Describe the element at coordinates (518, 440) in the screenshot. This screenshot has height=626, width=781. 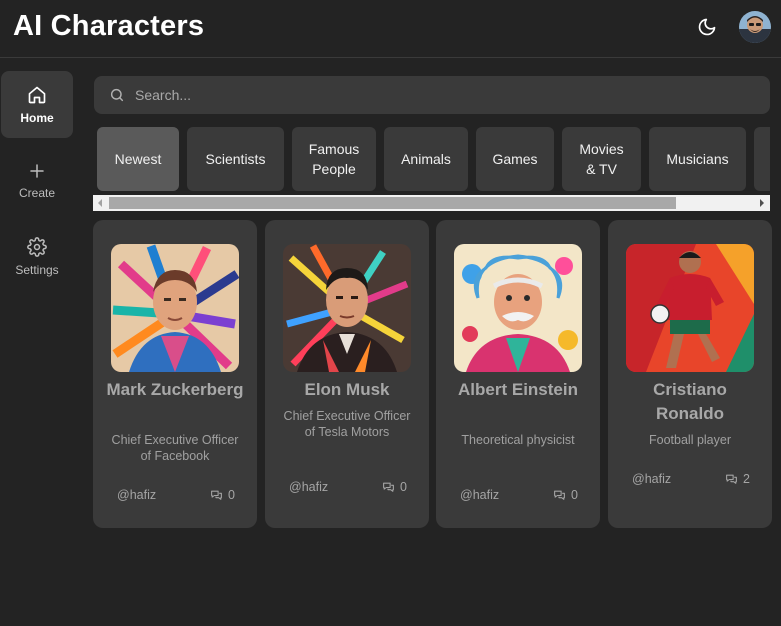
I see `character-description: Theoretical physicist` at that location.